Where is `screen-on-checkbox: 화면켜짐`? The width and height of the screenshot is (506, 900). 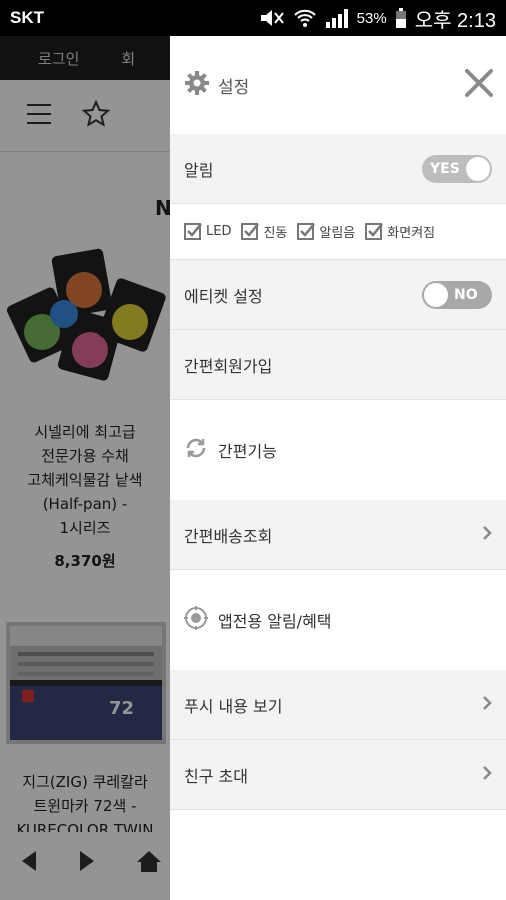
screen-on-checkbox: 화면켜짐 is located at coordinates (400, 231).